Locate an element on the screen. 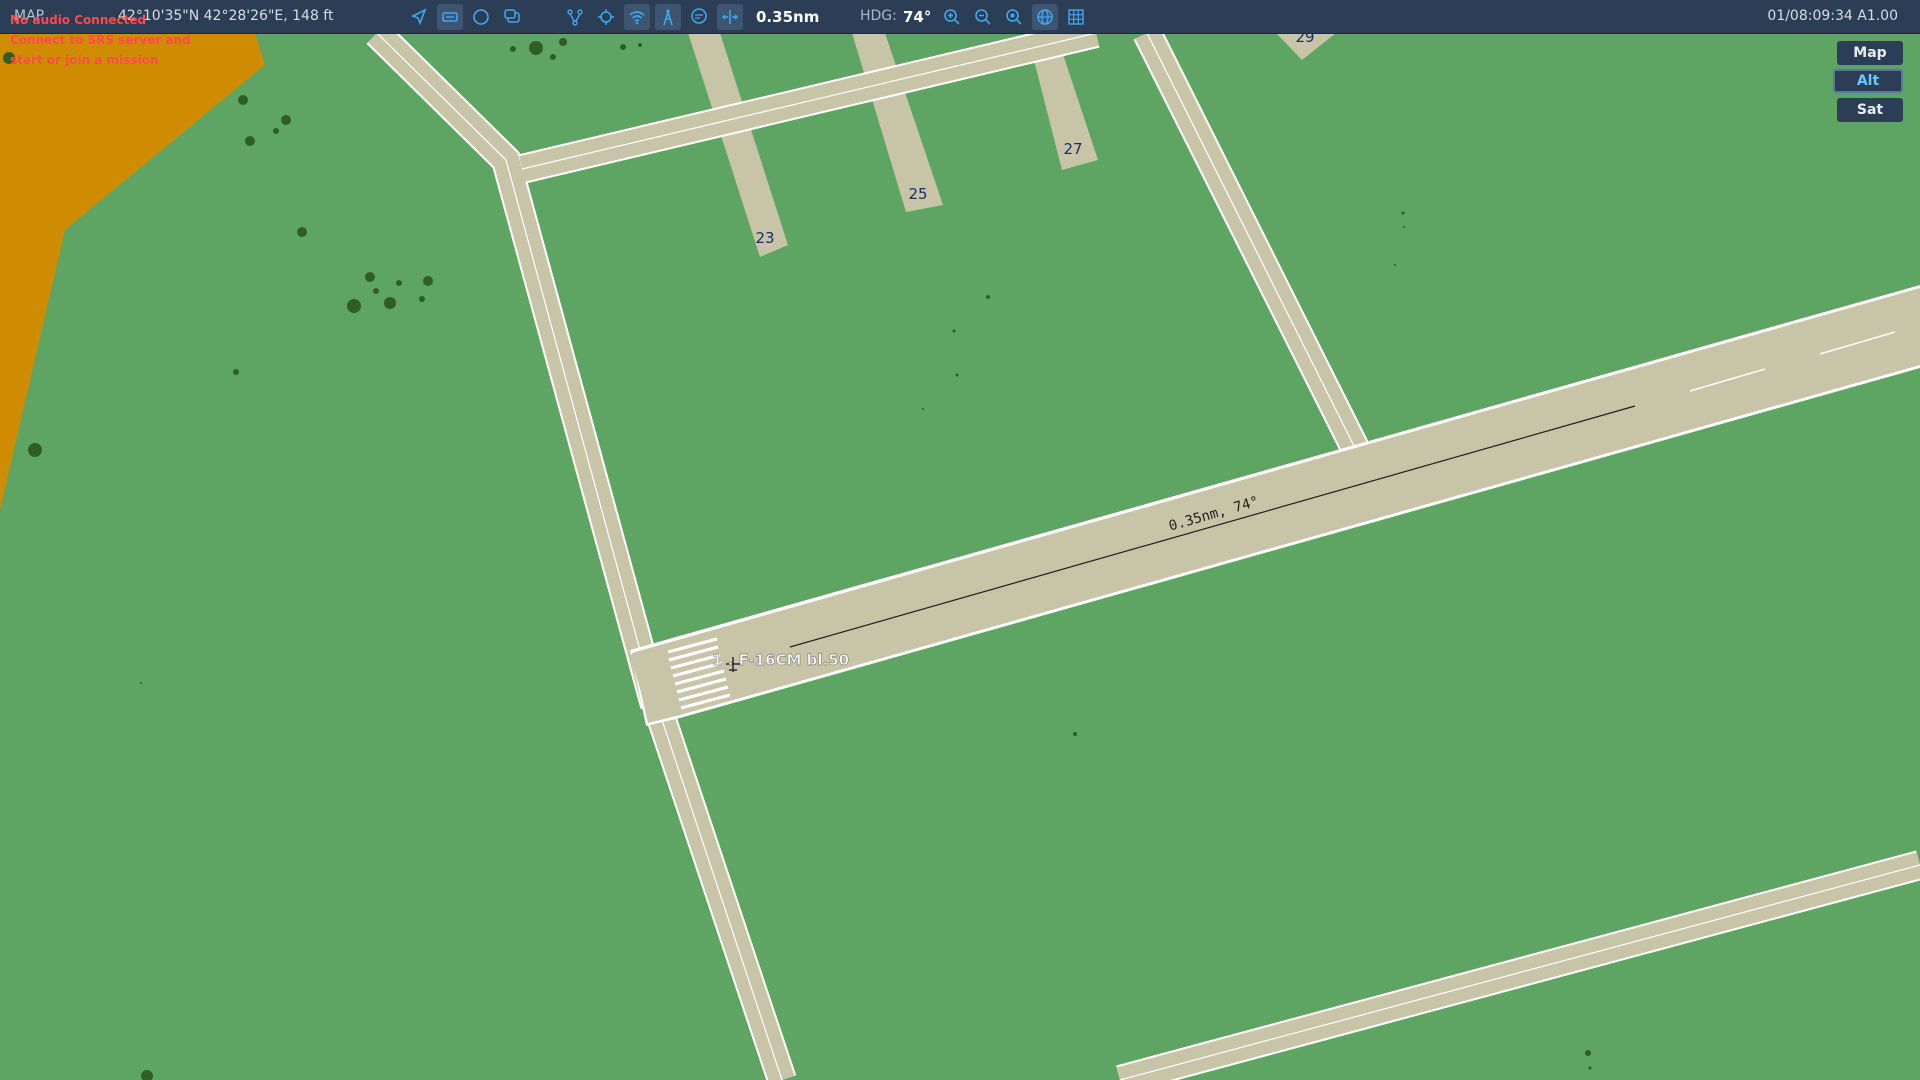  heading-label: HDG: is located at coordinates (878, 16).